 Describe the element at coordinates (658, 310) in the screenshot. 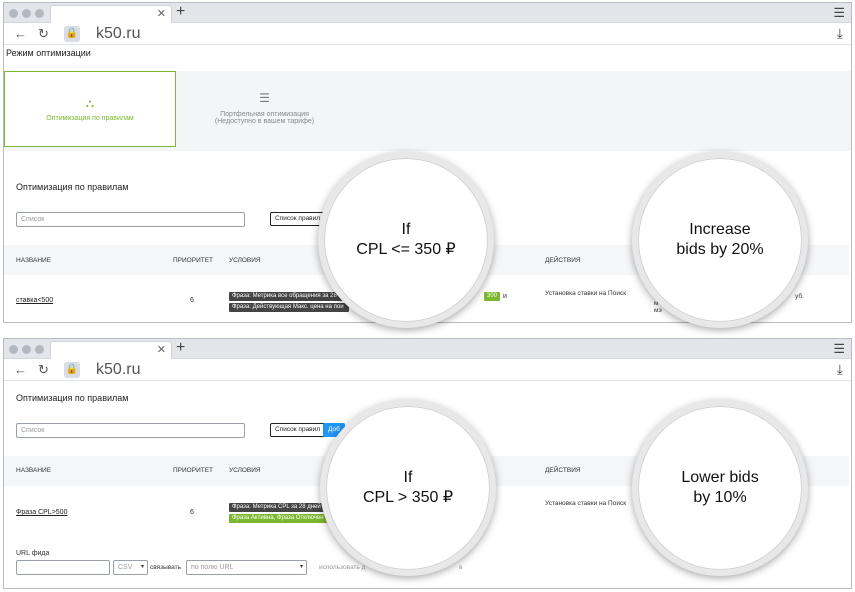

I see `text-fragment: мэ` at that location.